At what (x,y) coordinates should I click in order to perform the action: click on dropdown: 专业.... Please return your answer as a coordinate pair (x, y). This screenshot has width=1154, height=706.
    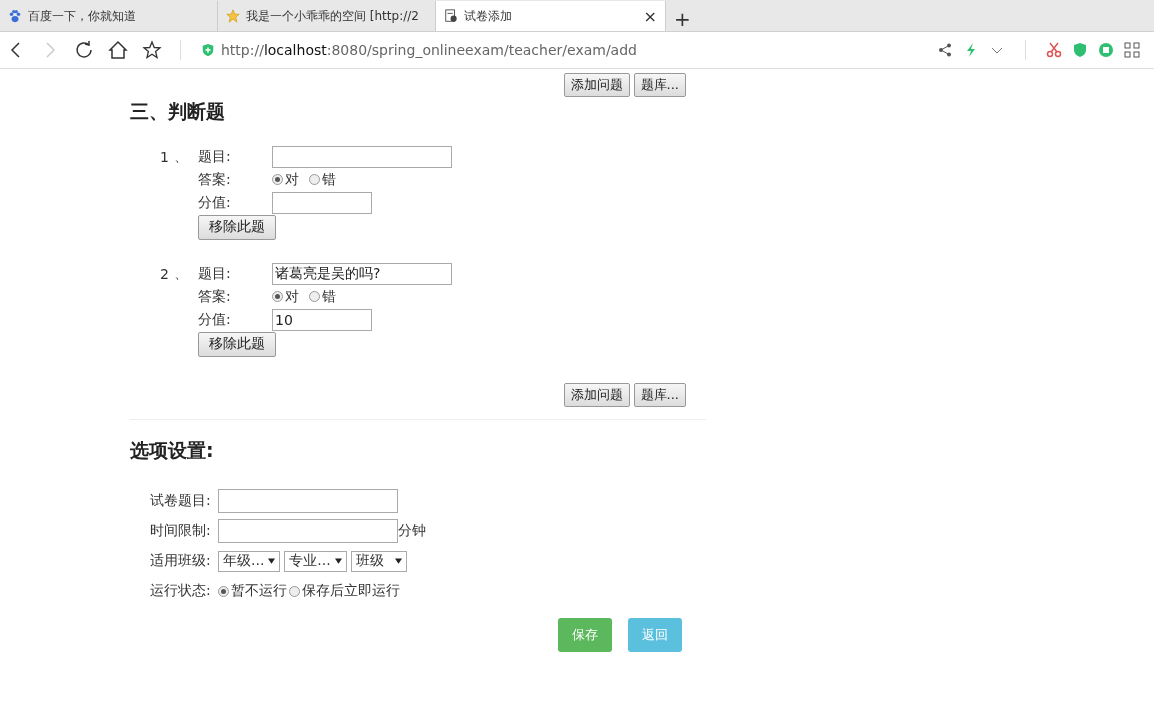
    Looking at the image, I should click on (315, 561).